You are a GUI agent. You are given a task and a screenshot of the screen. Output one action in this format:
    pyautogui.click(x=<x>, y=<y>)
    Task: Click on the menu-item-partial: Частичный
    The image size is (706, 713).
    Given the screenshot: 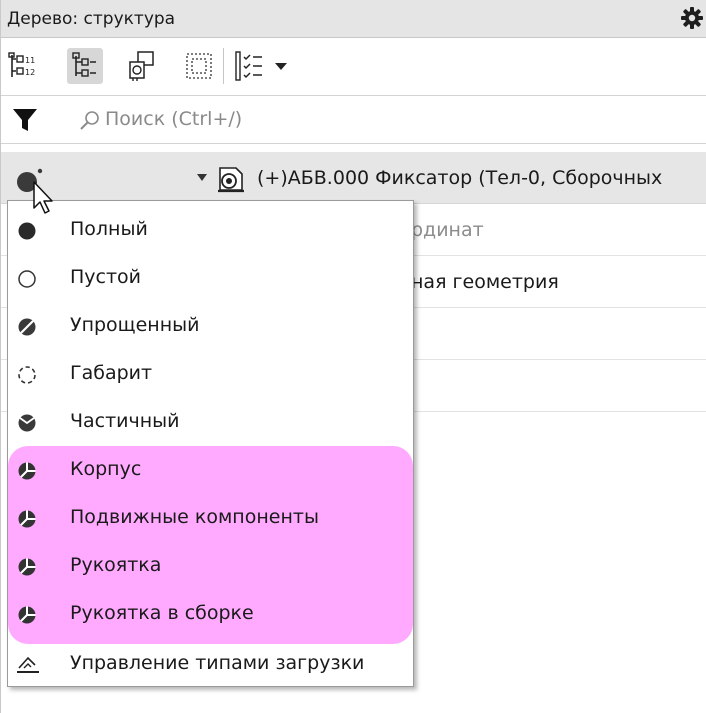 What is the action you would take?
    pyautogui.click(x=210, y=422)
    